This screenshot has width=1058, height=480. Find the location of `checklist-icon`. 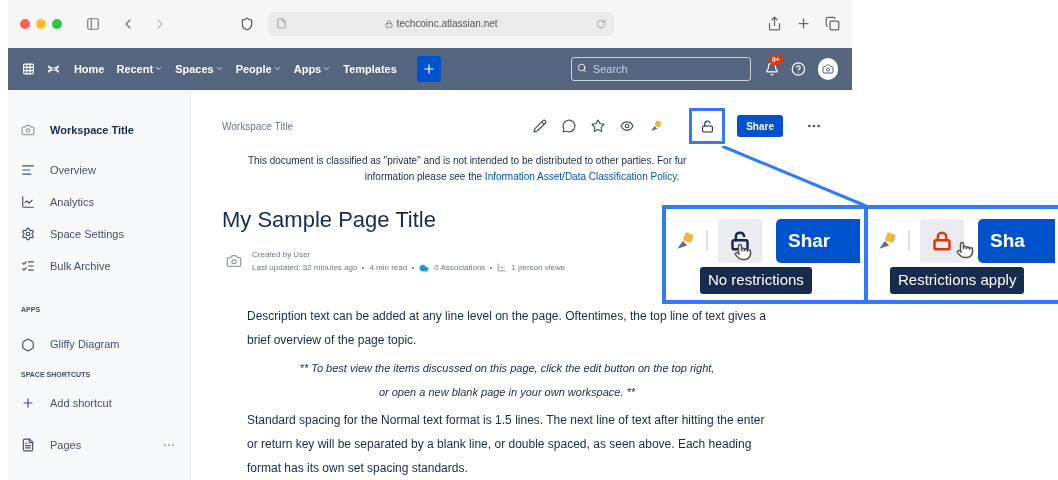

checklist-icon is located at coordinates (28, 266).